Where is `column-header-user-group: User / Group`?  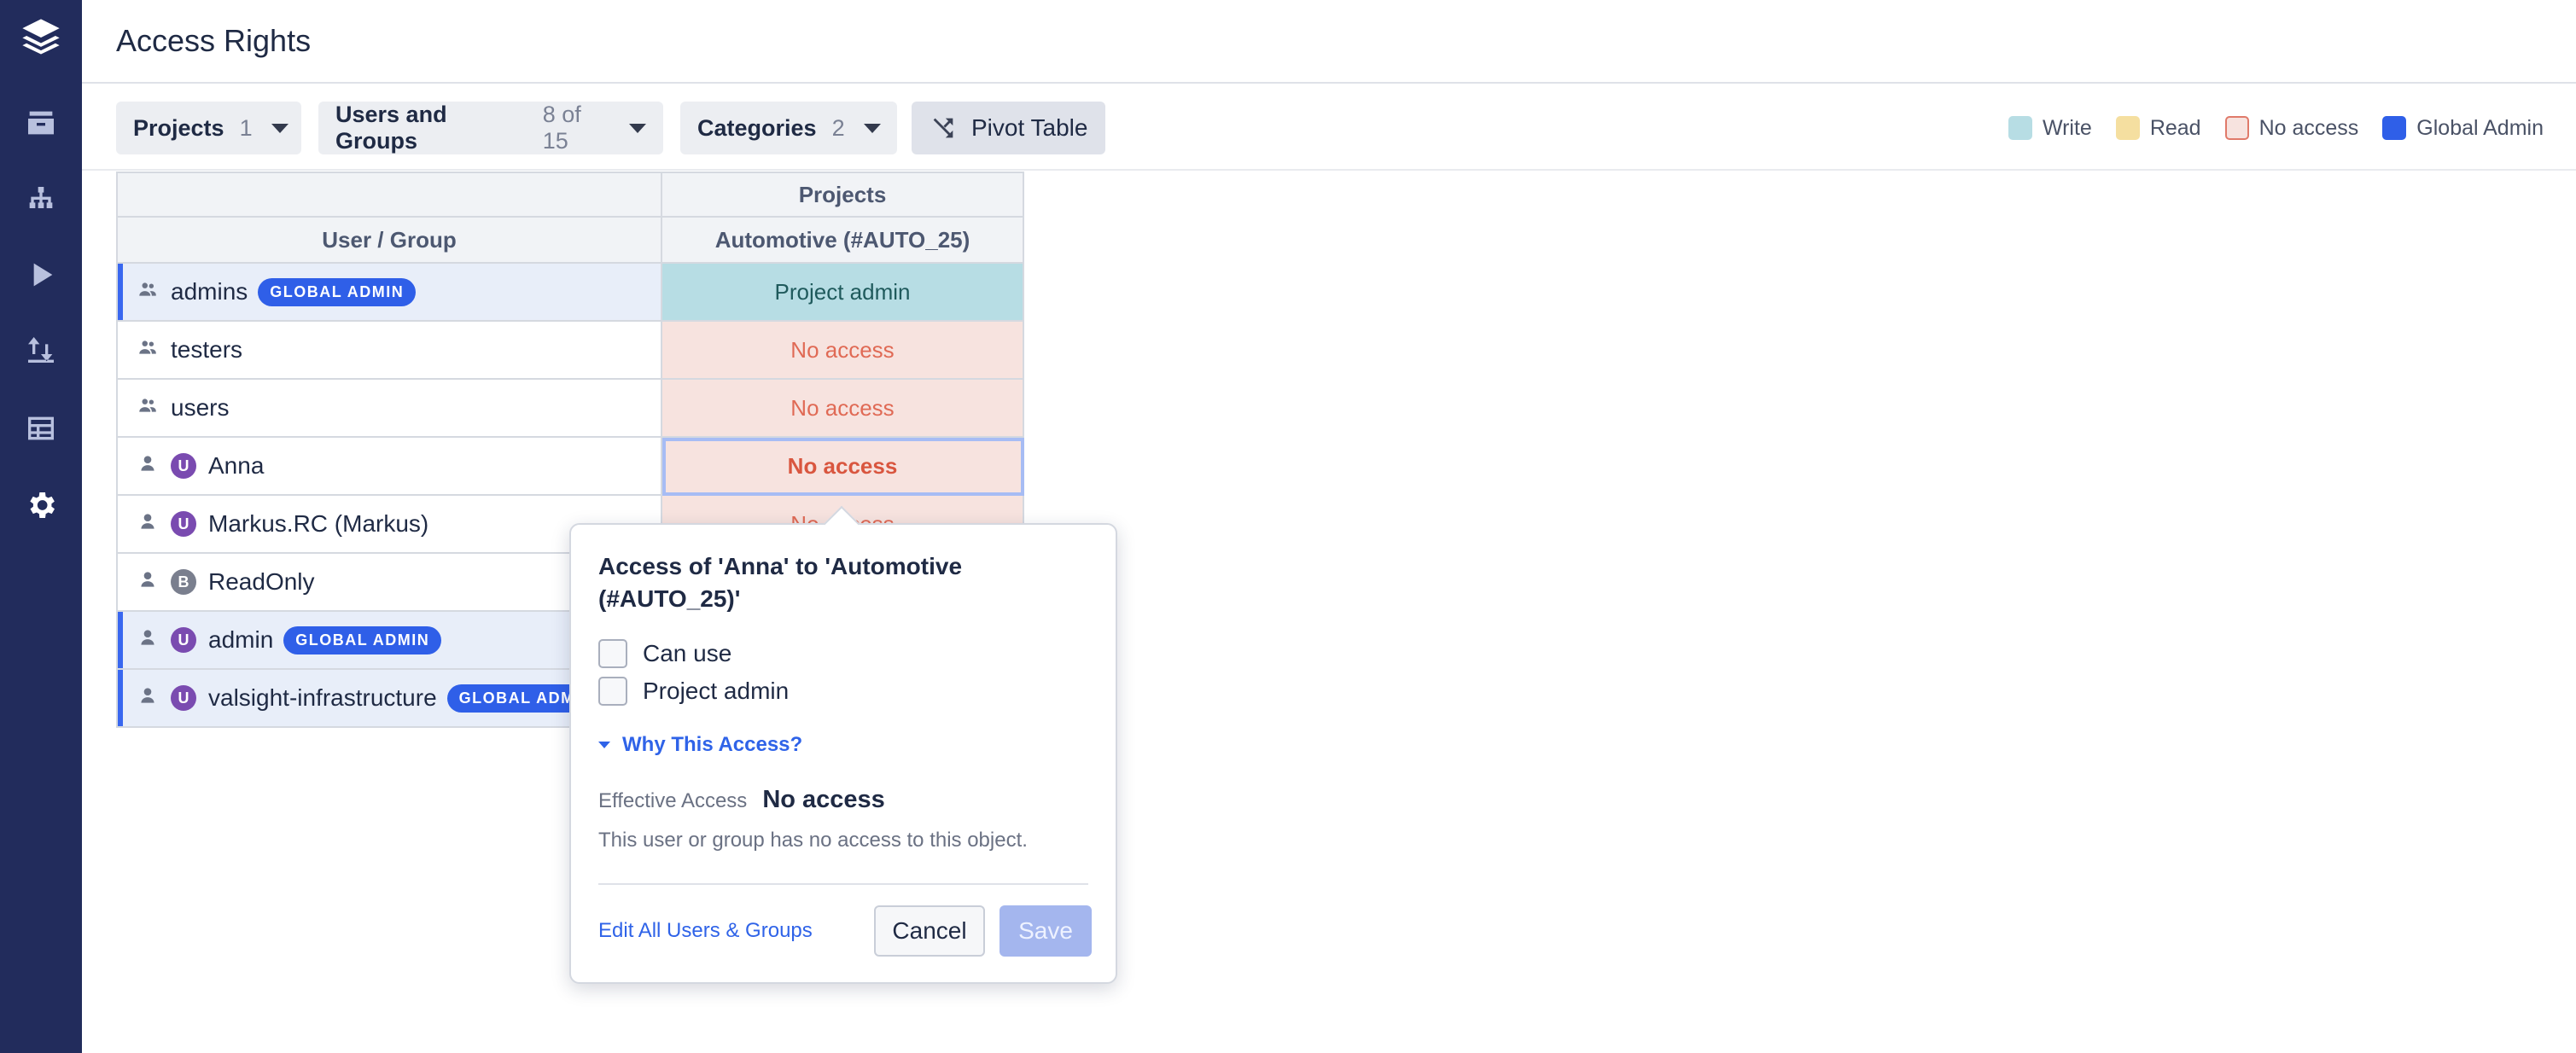 column-header-user-group: User / Group is located at coordinates (389, 241).